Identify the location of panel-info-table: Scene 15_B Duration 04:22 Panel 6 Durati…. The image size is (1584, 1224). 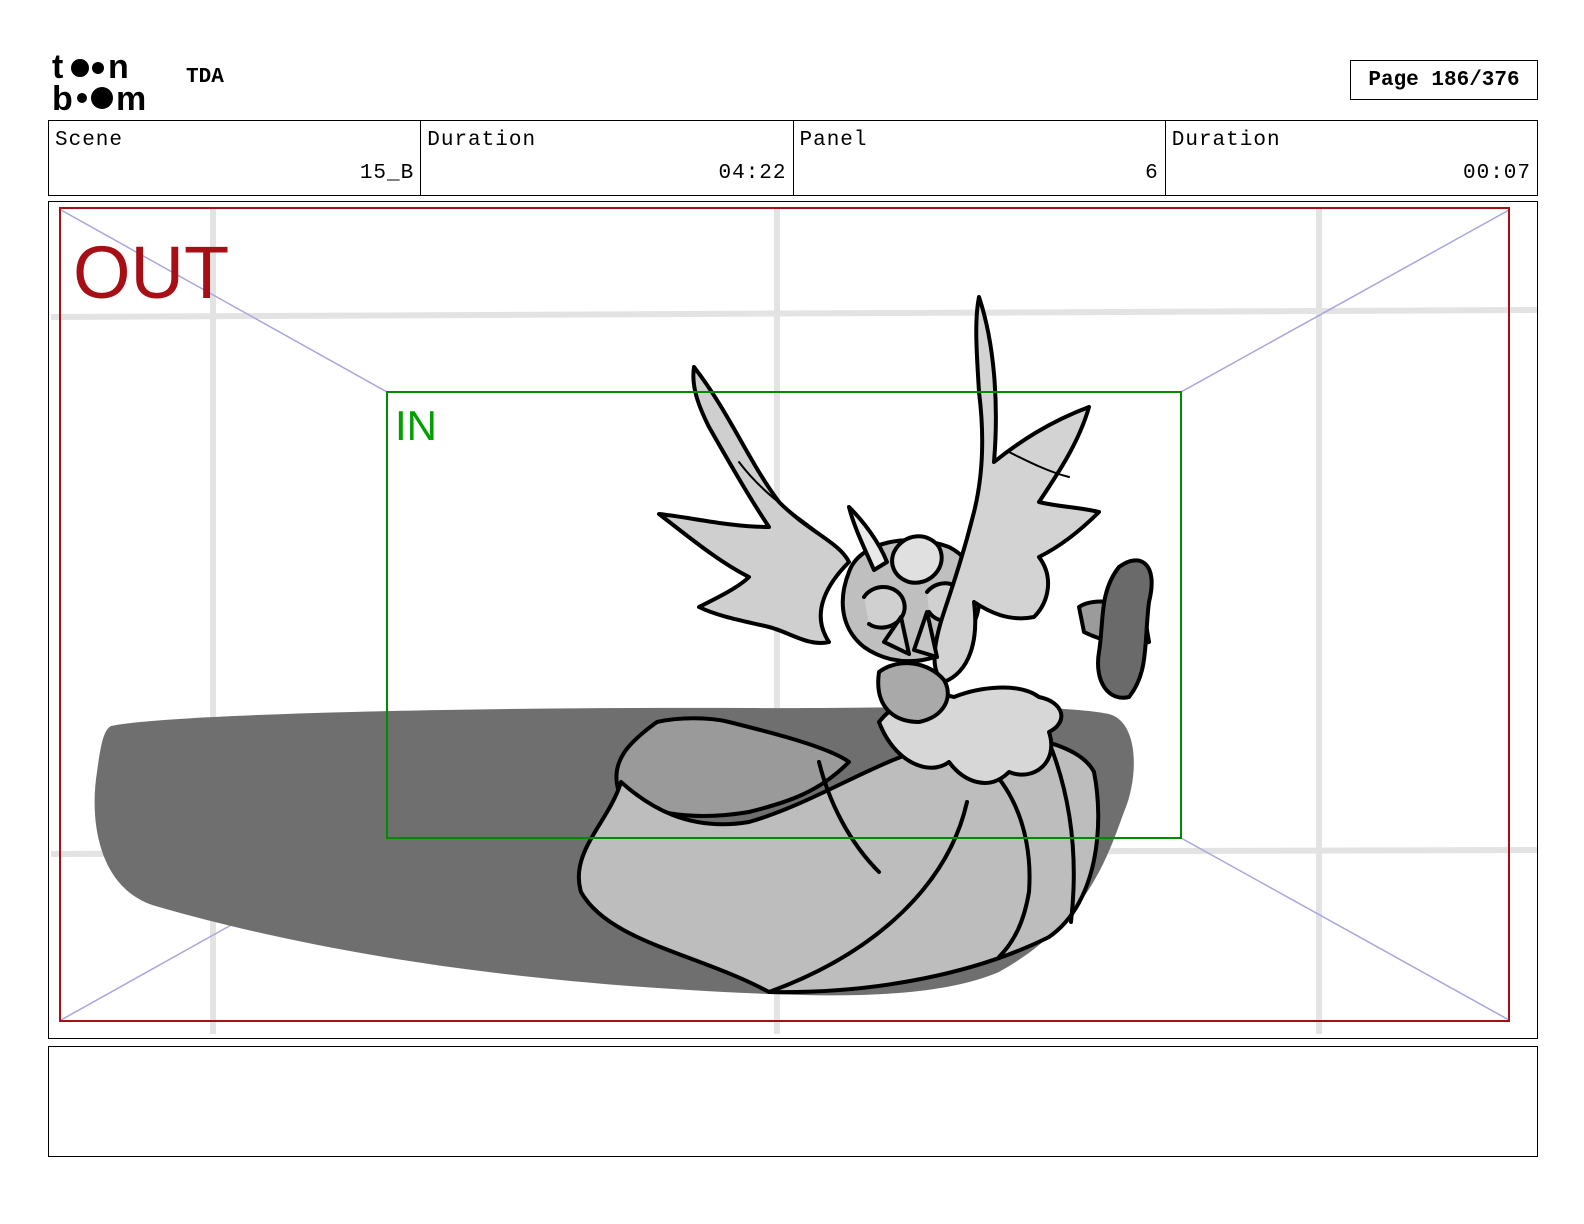
(793, 158).